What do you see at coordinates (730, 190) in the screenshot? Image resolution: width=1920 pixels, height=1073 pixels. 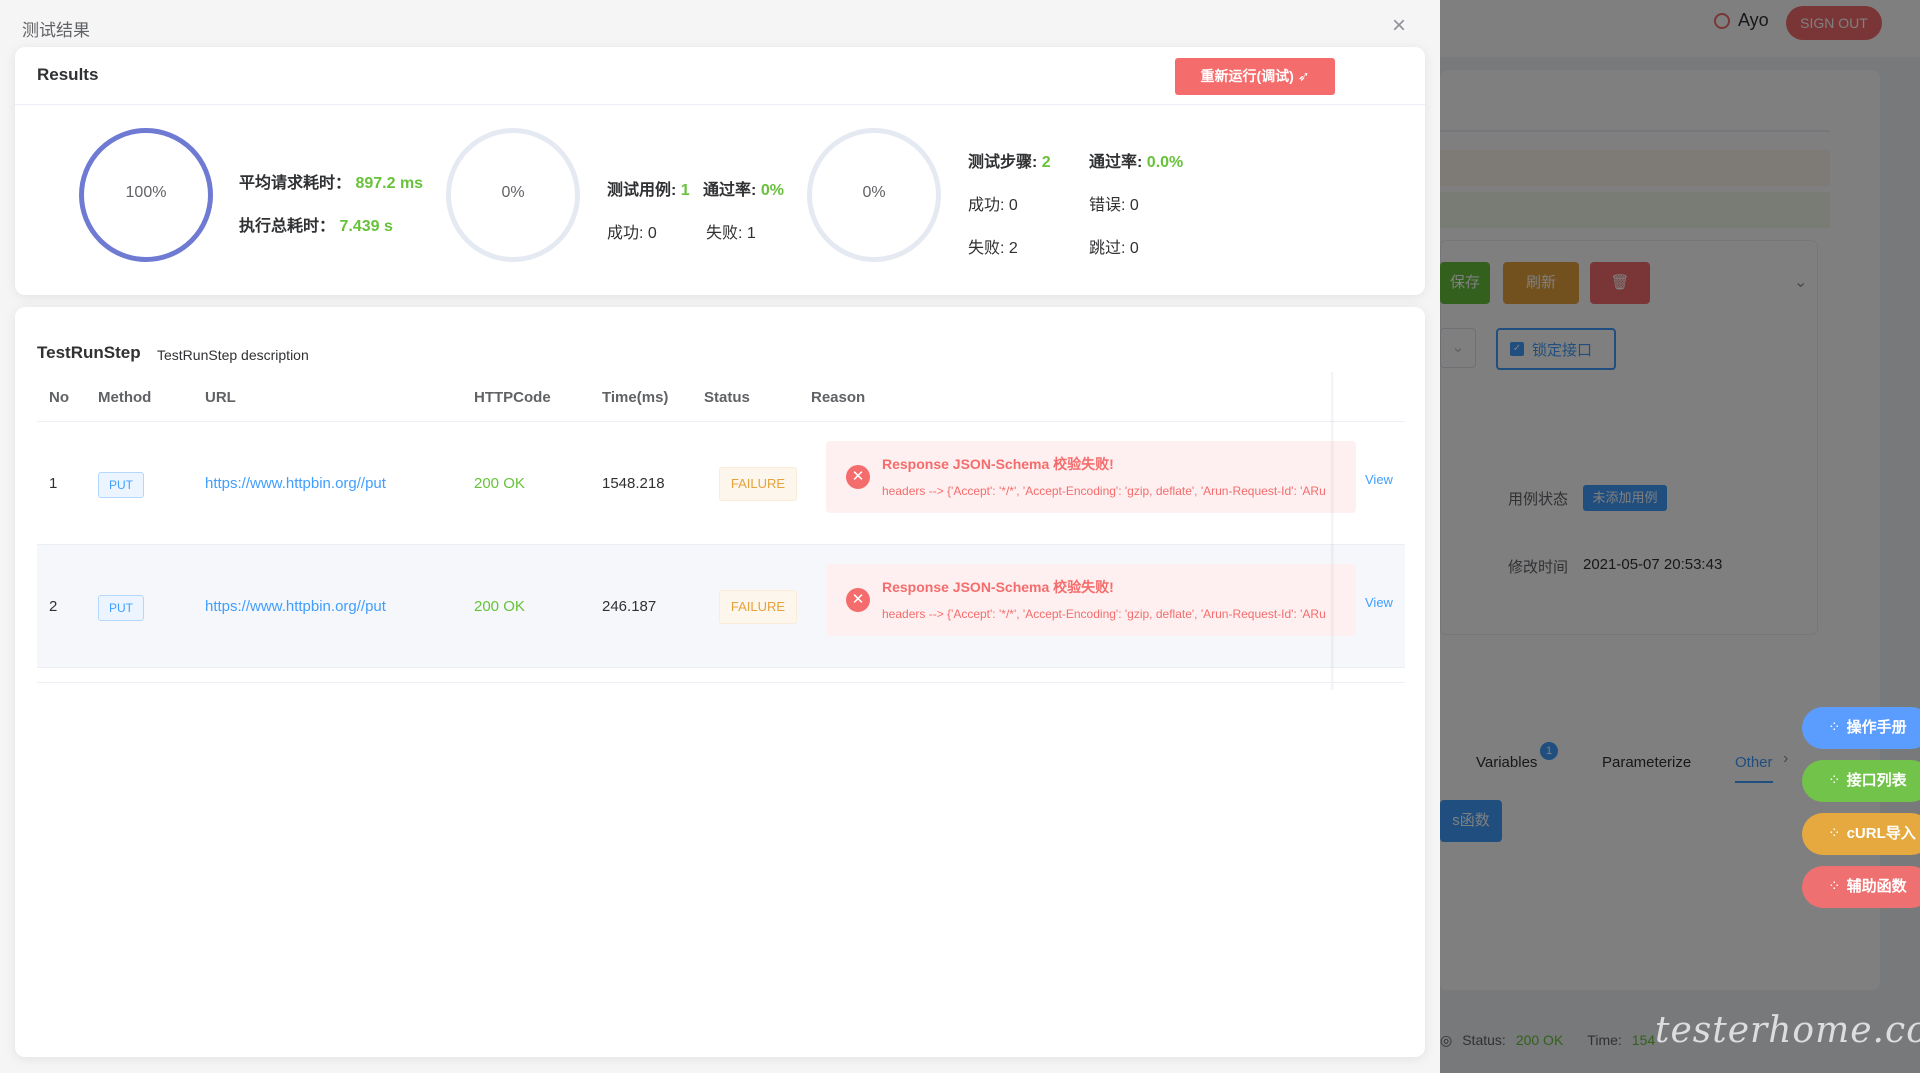 I see `testcase-pass-label: 通过率:` at bounding box center [730, 190].